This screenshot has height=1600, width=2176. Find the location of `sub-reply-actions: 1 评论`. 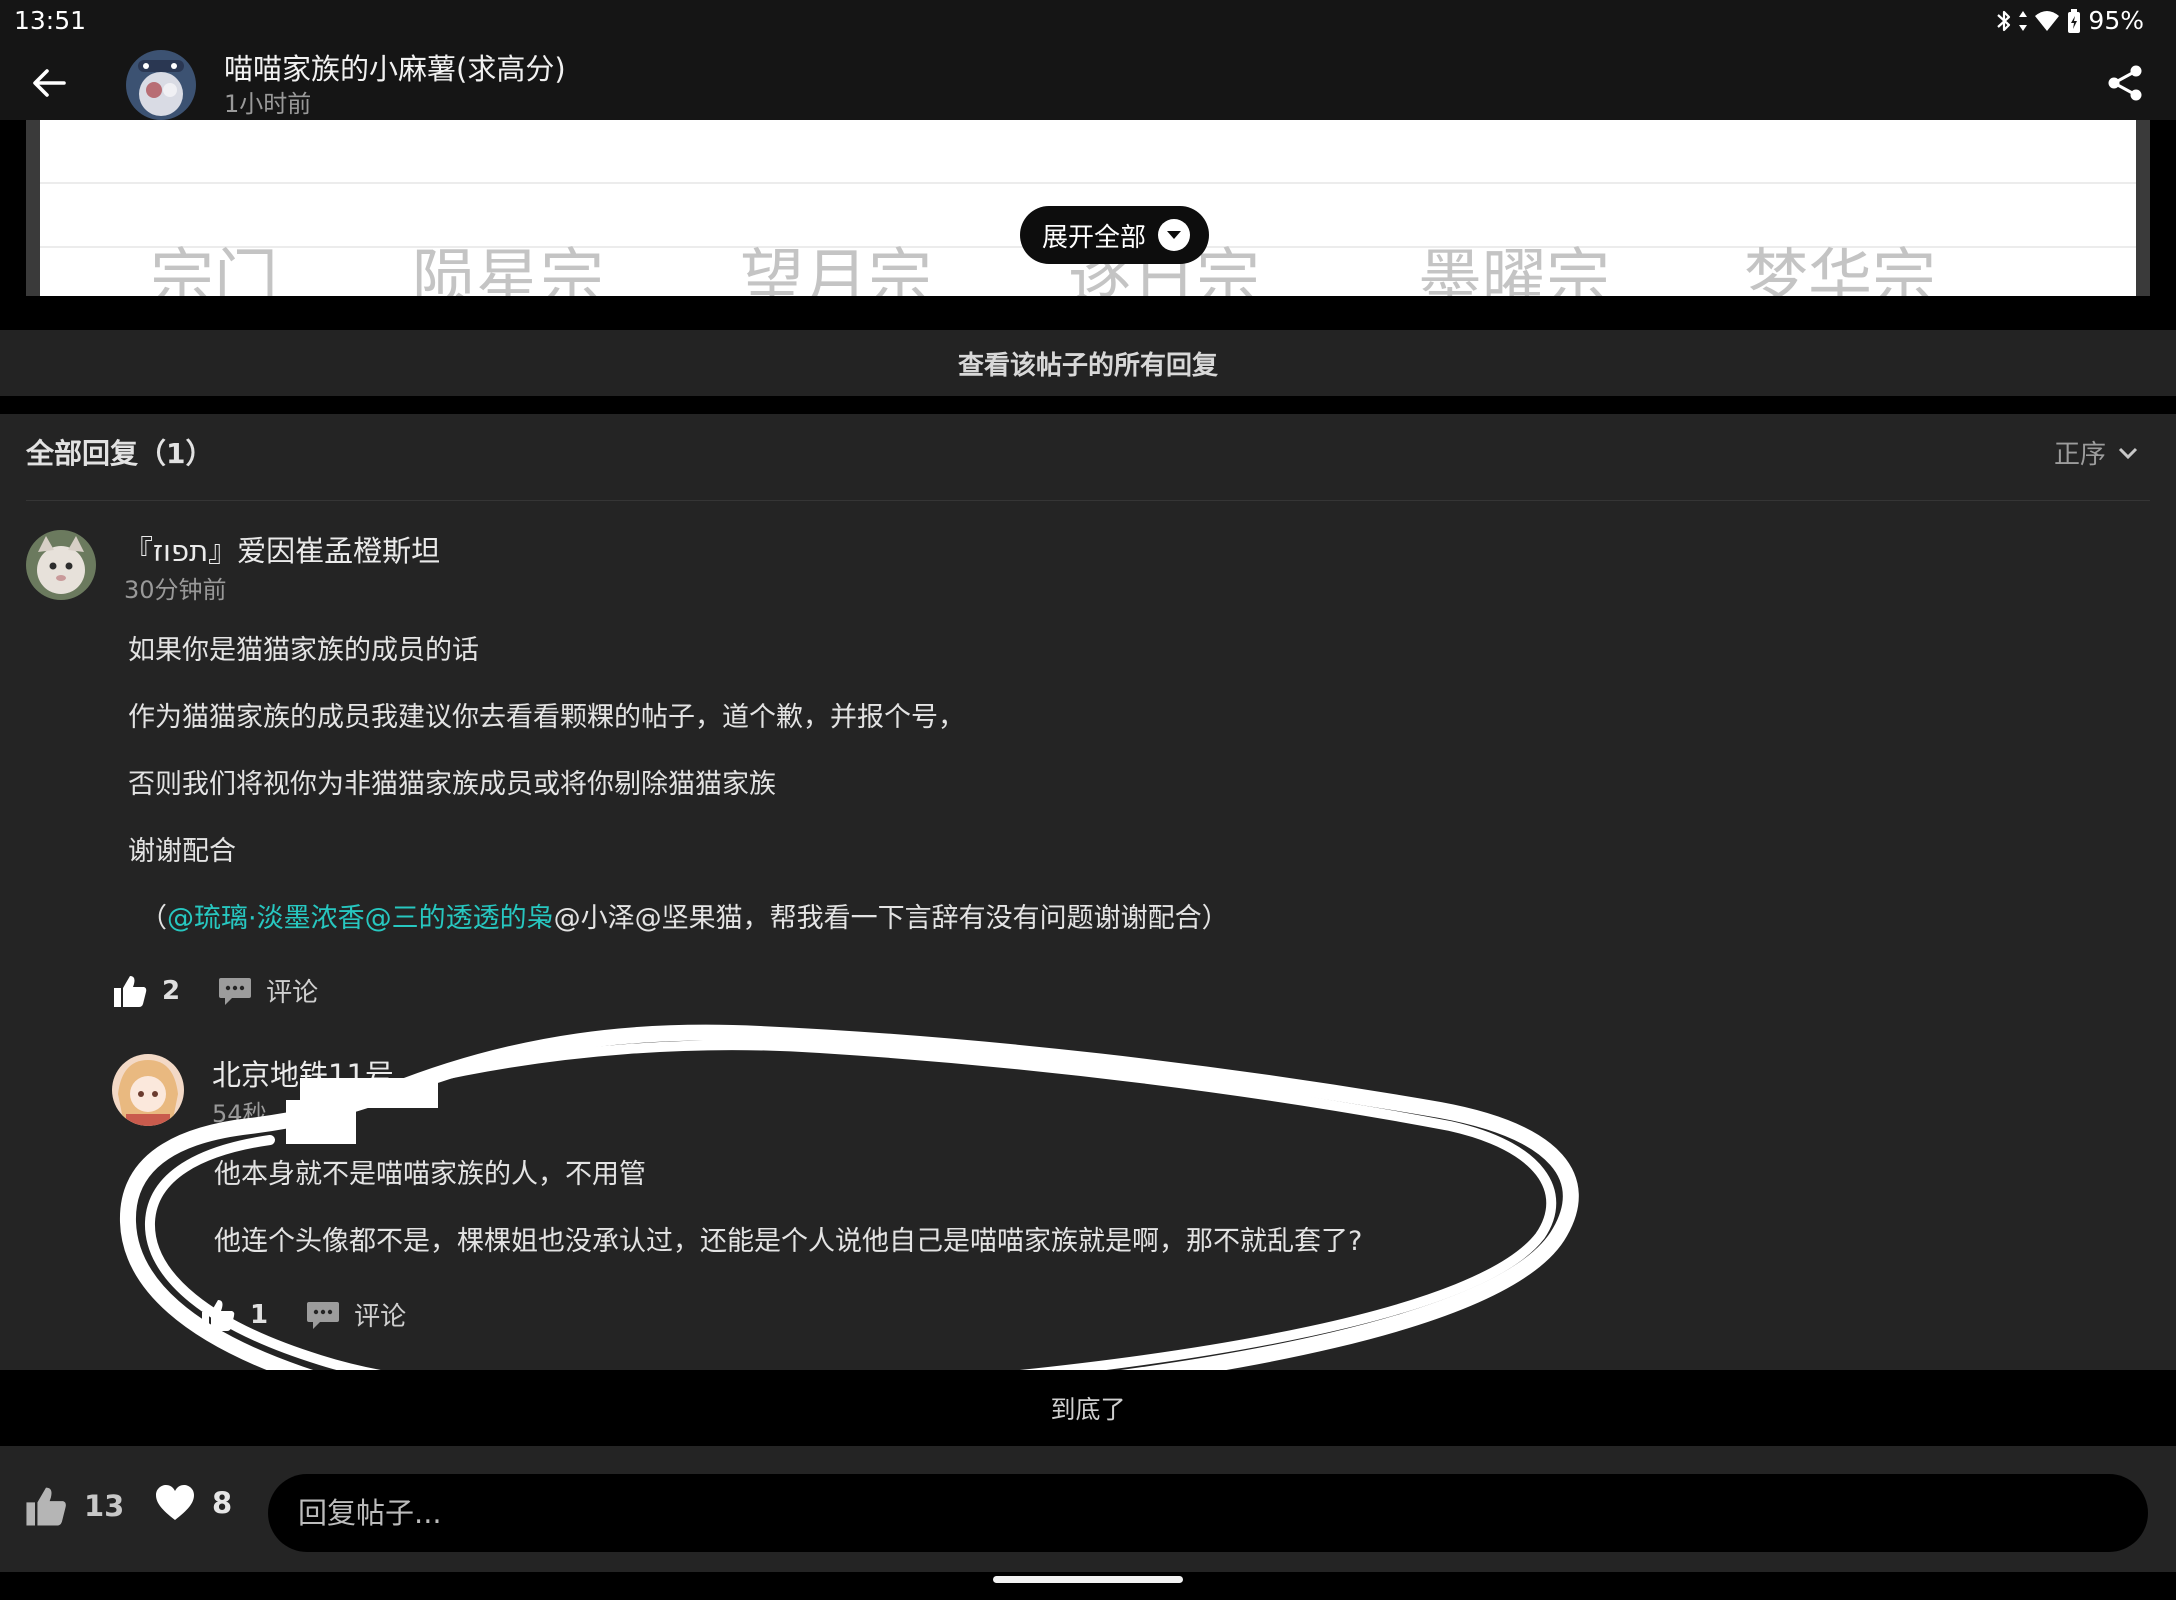

sub-reply-actions: 1 评论 is located at coordinates (303, 1314).